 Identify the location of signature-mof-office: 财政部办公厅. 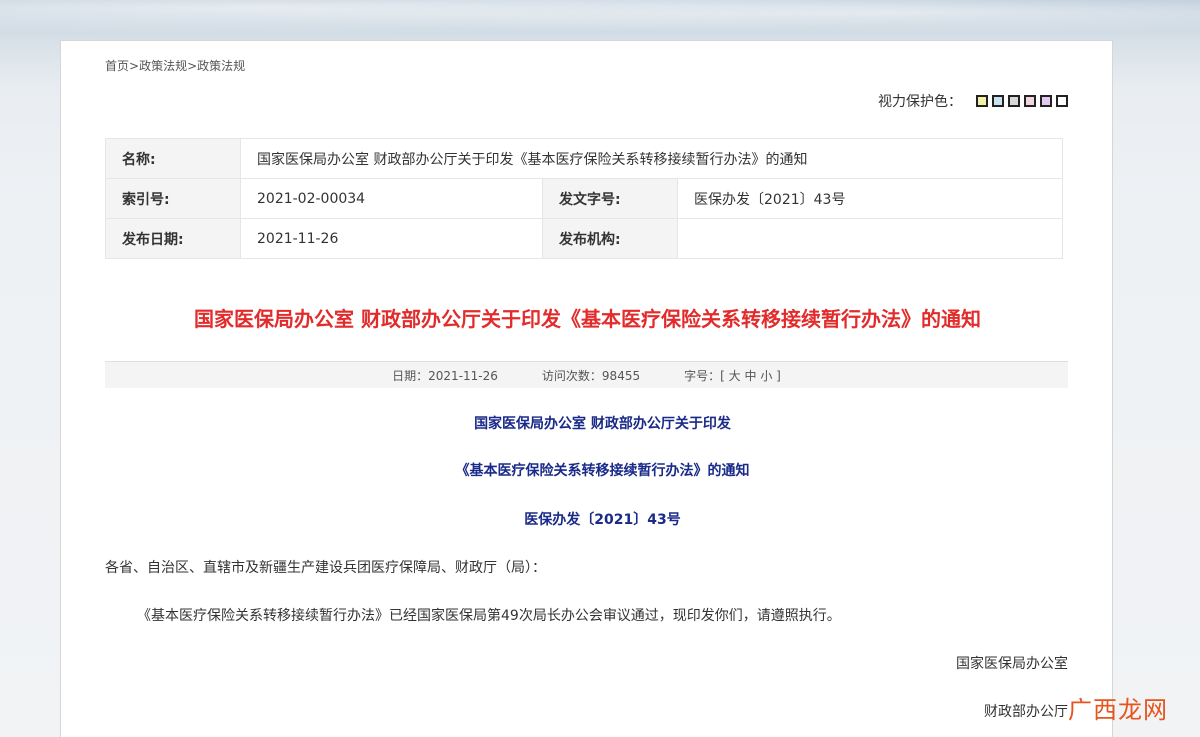
(1026, 712).